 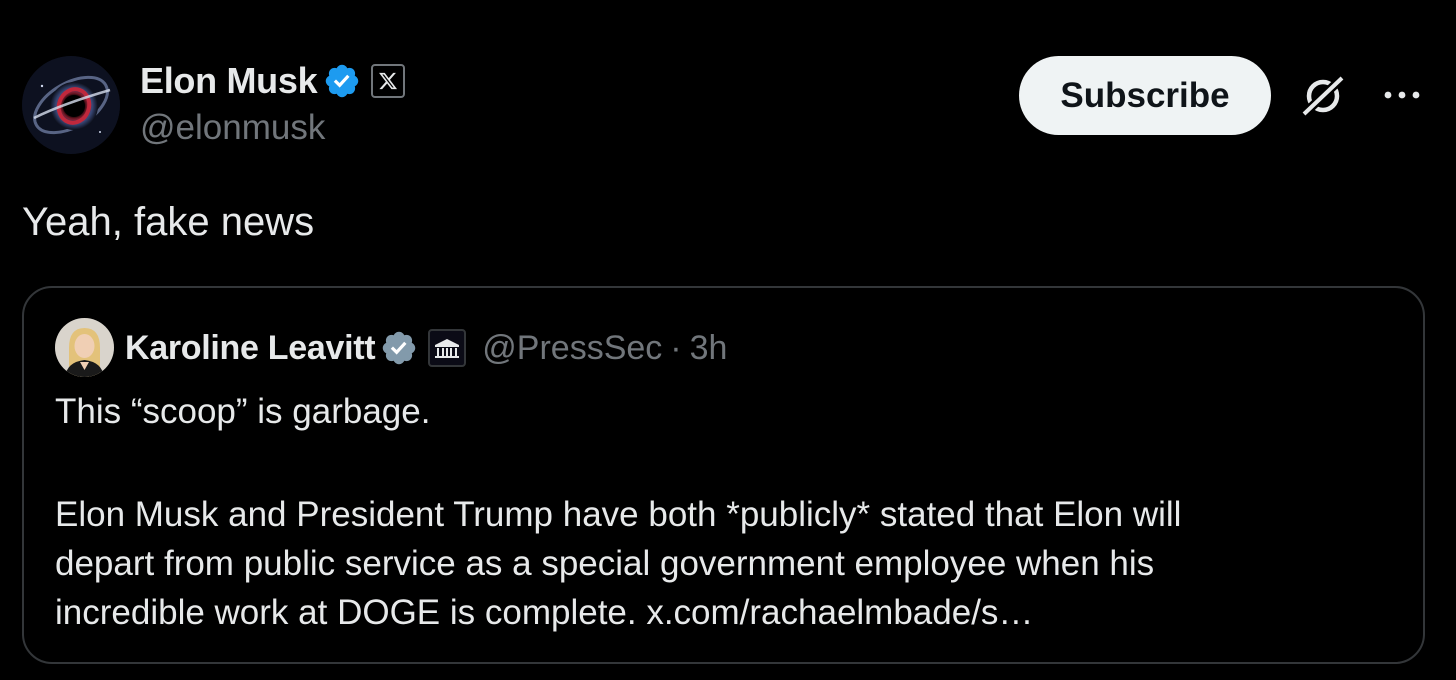 I want to click on person-avatar-icon, so click(x=84, y=347).